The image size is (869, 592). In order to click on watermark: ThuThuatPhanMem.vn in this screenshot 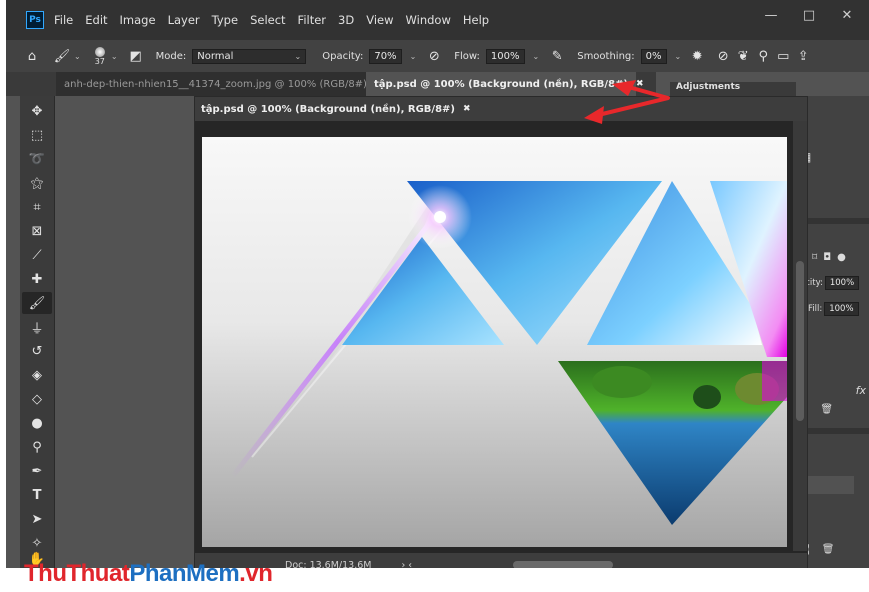, I will do `click(148, 574)`.